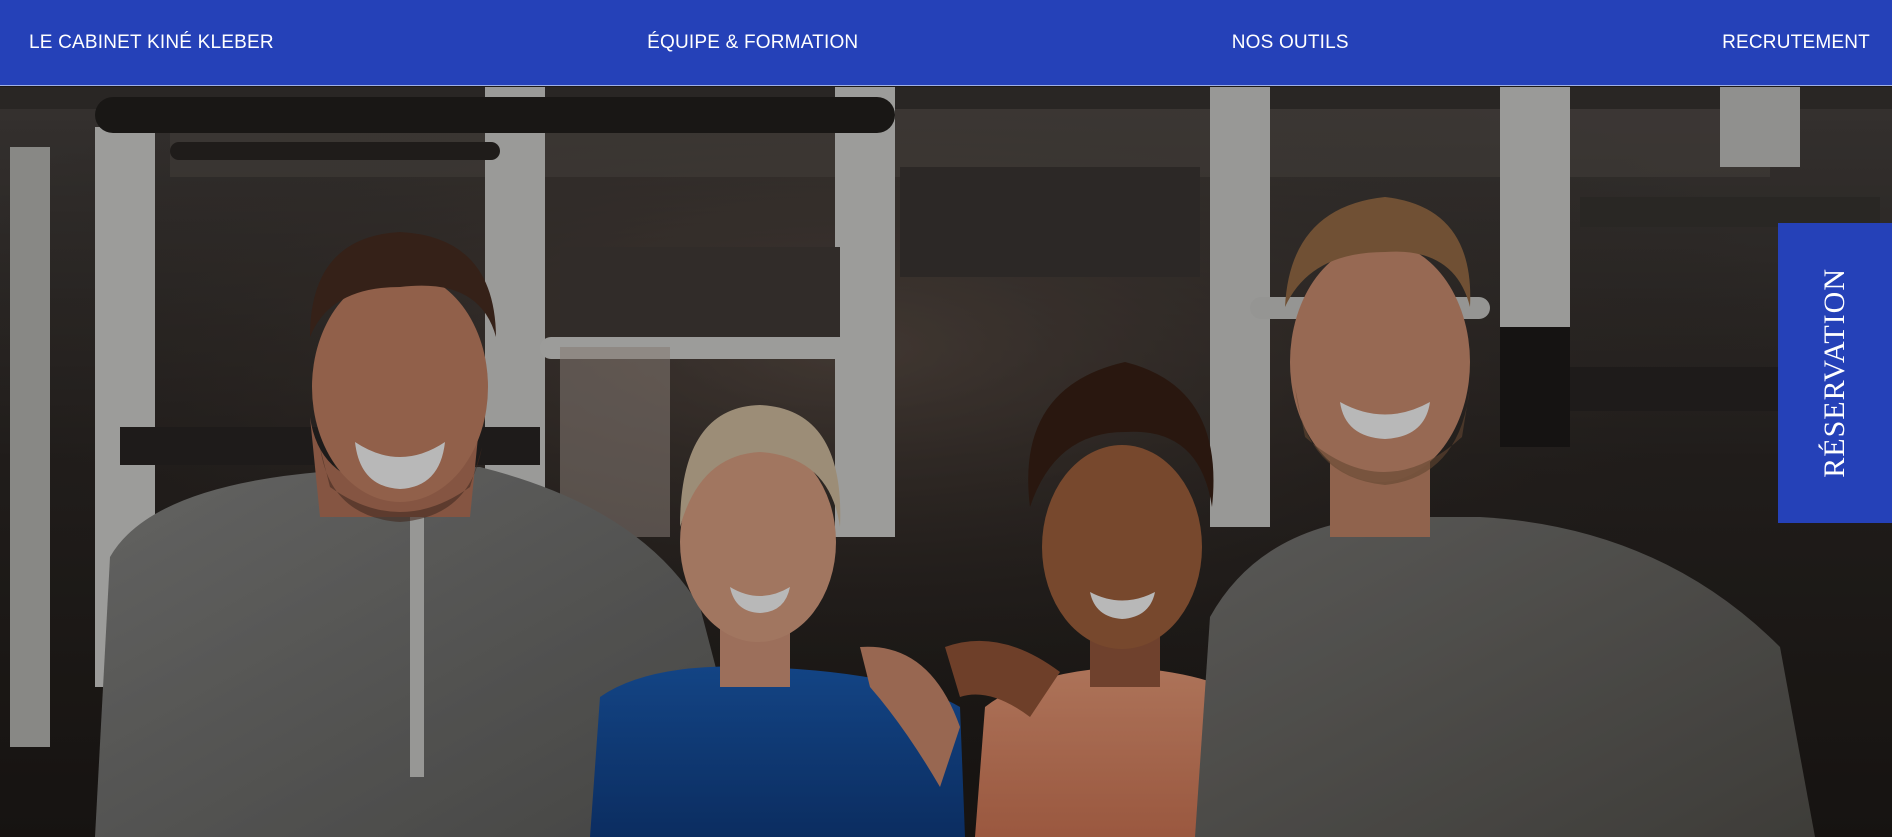  Describe the element at coordinates (1796, 43) in the screenshot. I see `nav-link-recrutement: RECRUTEMENT` at that location.